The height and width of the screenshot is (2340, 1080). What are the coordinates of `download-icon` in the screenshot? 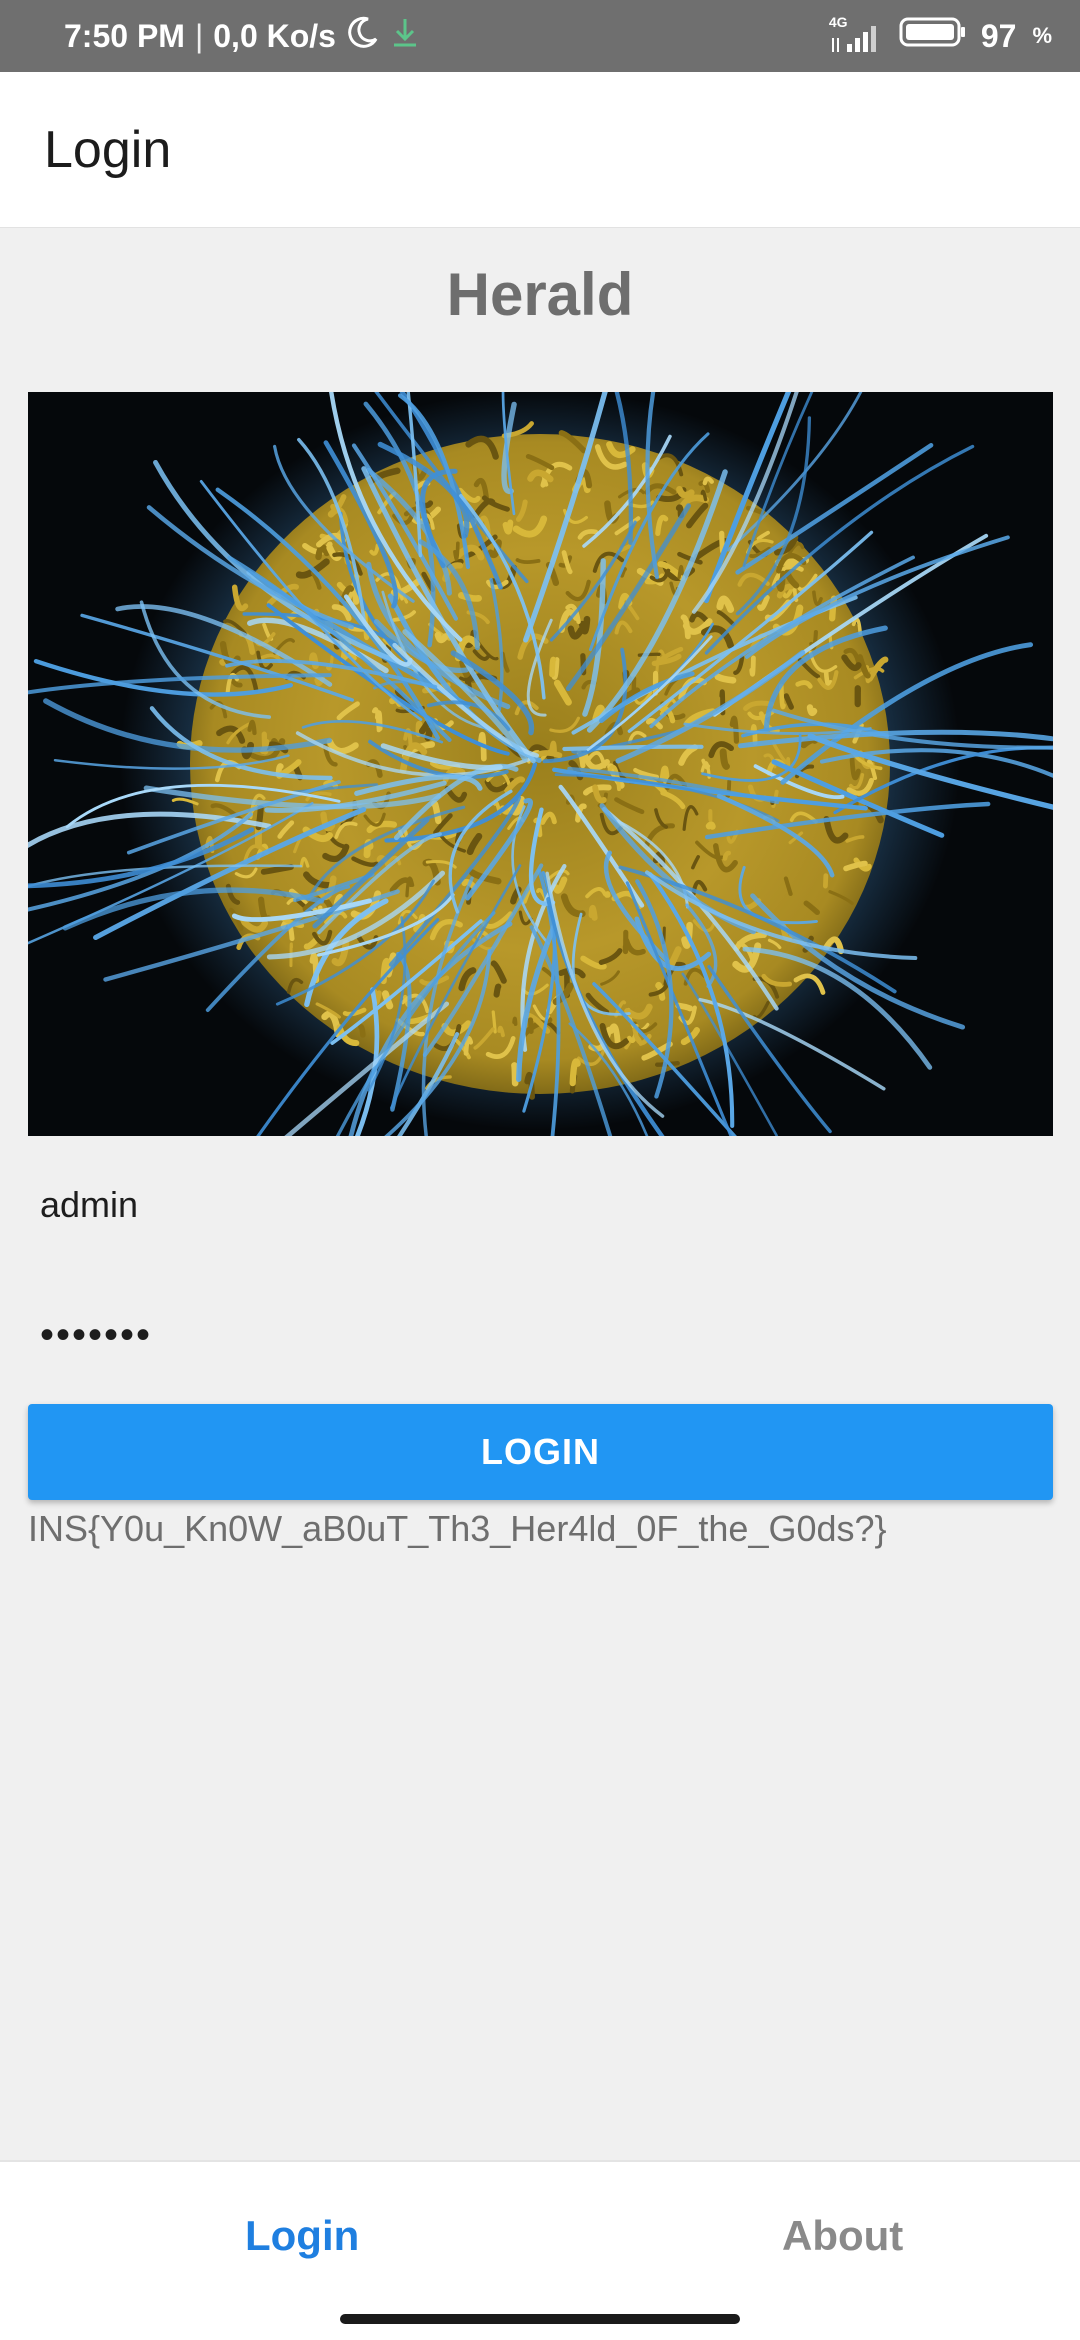 It's located at (405, 36).